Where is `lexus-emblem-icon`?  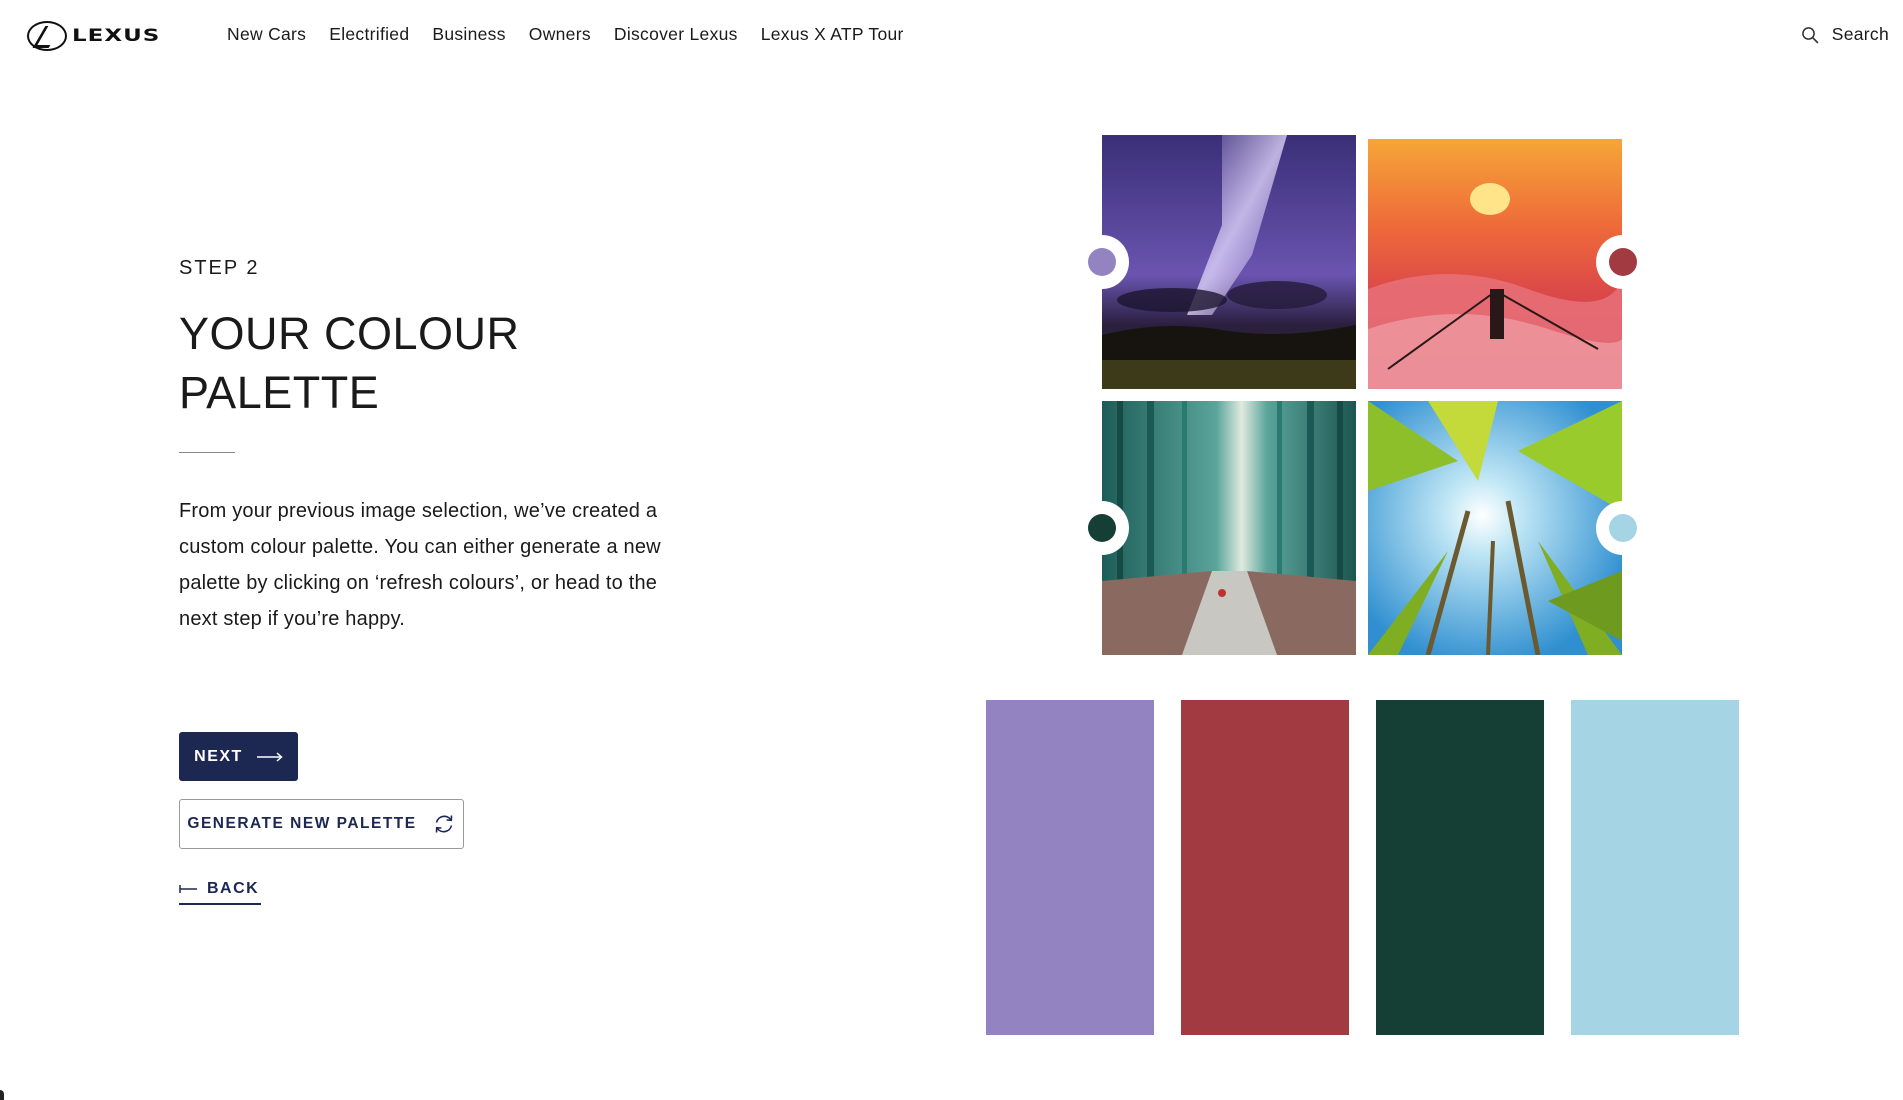
lexus-emblem-icon is located at coordinates (47, 36).